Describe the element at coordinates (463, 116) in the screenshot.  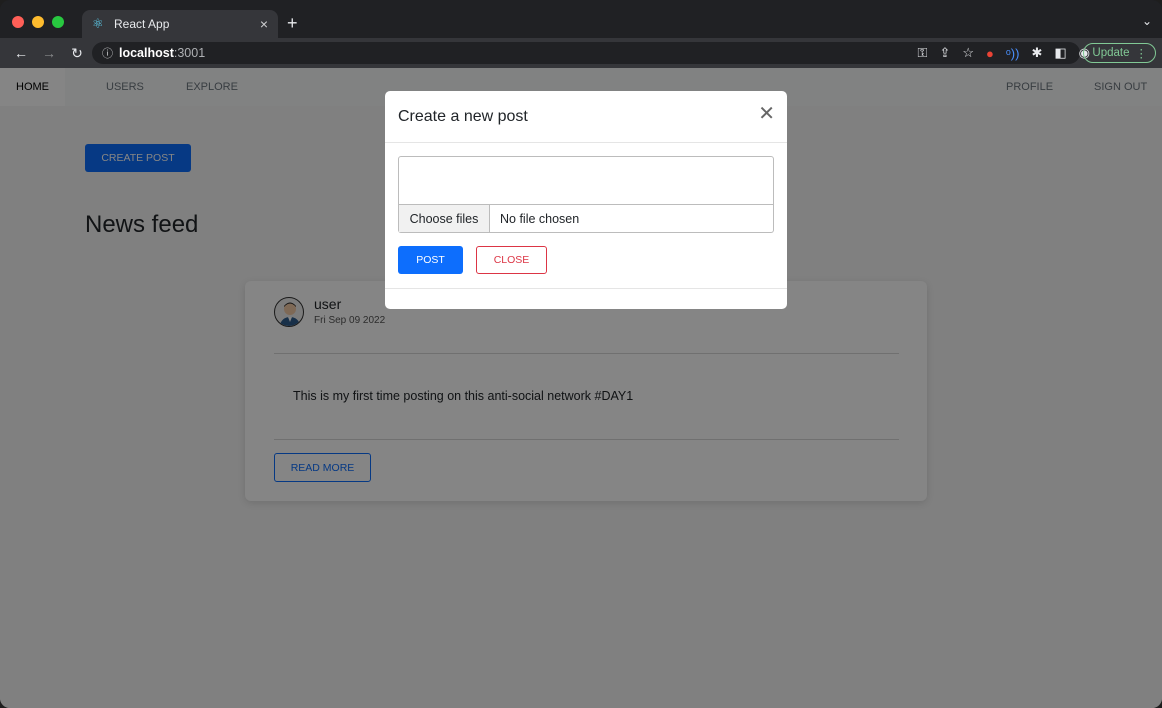
I see `modal-title: Create a new post` at that location.